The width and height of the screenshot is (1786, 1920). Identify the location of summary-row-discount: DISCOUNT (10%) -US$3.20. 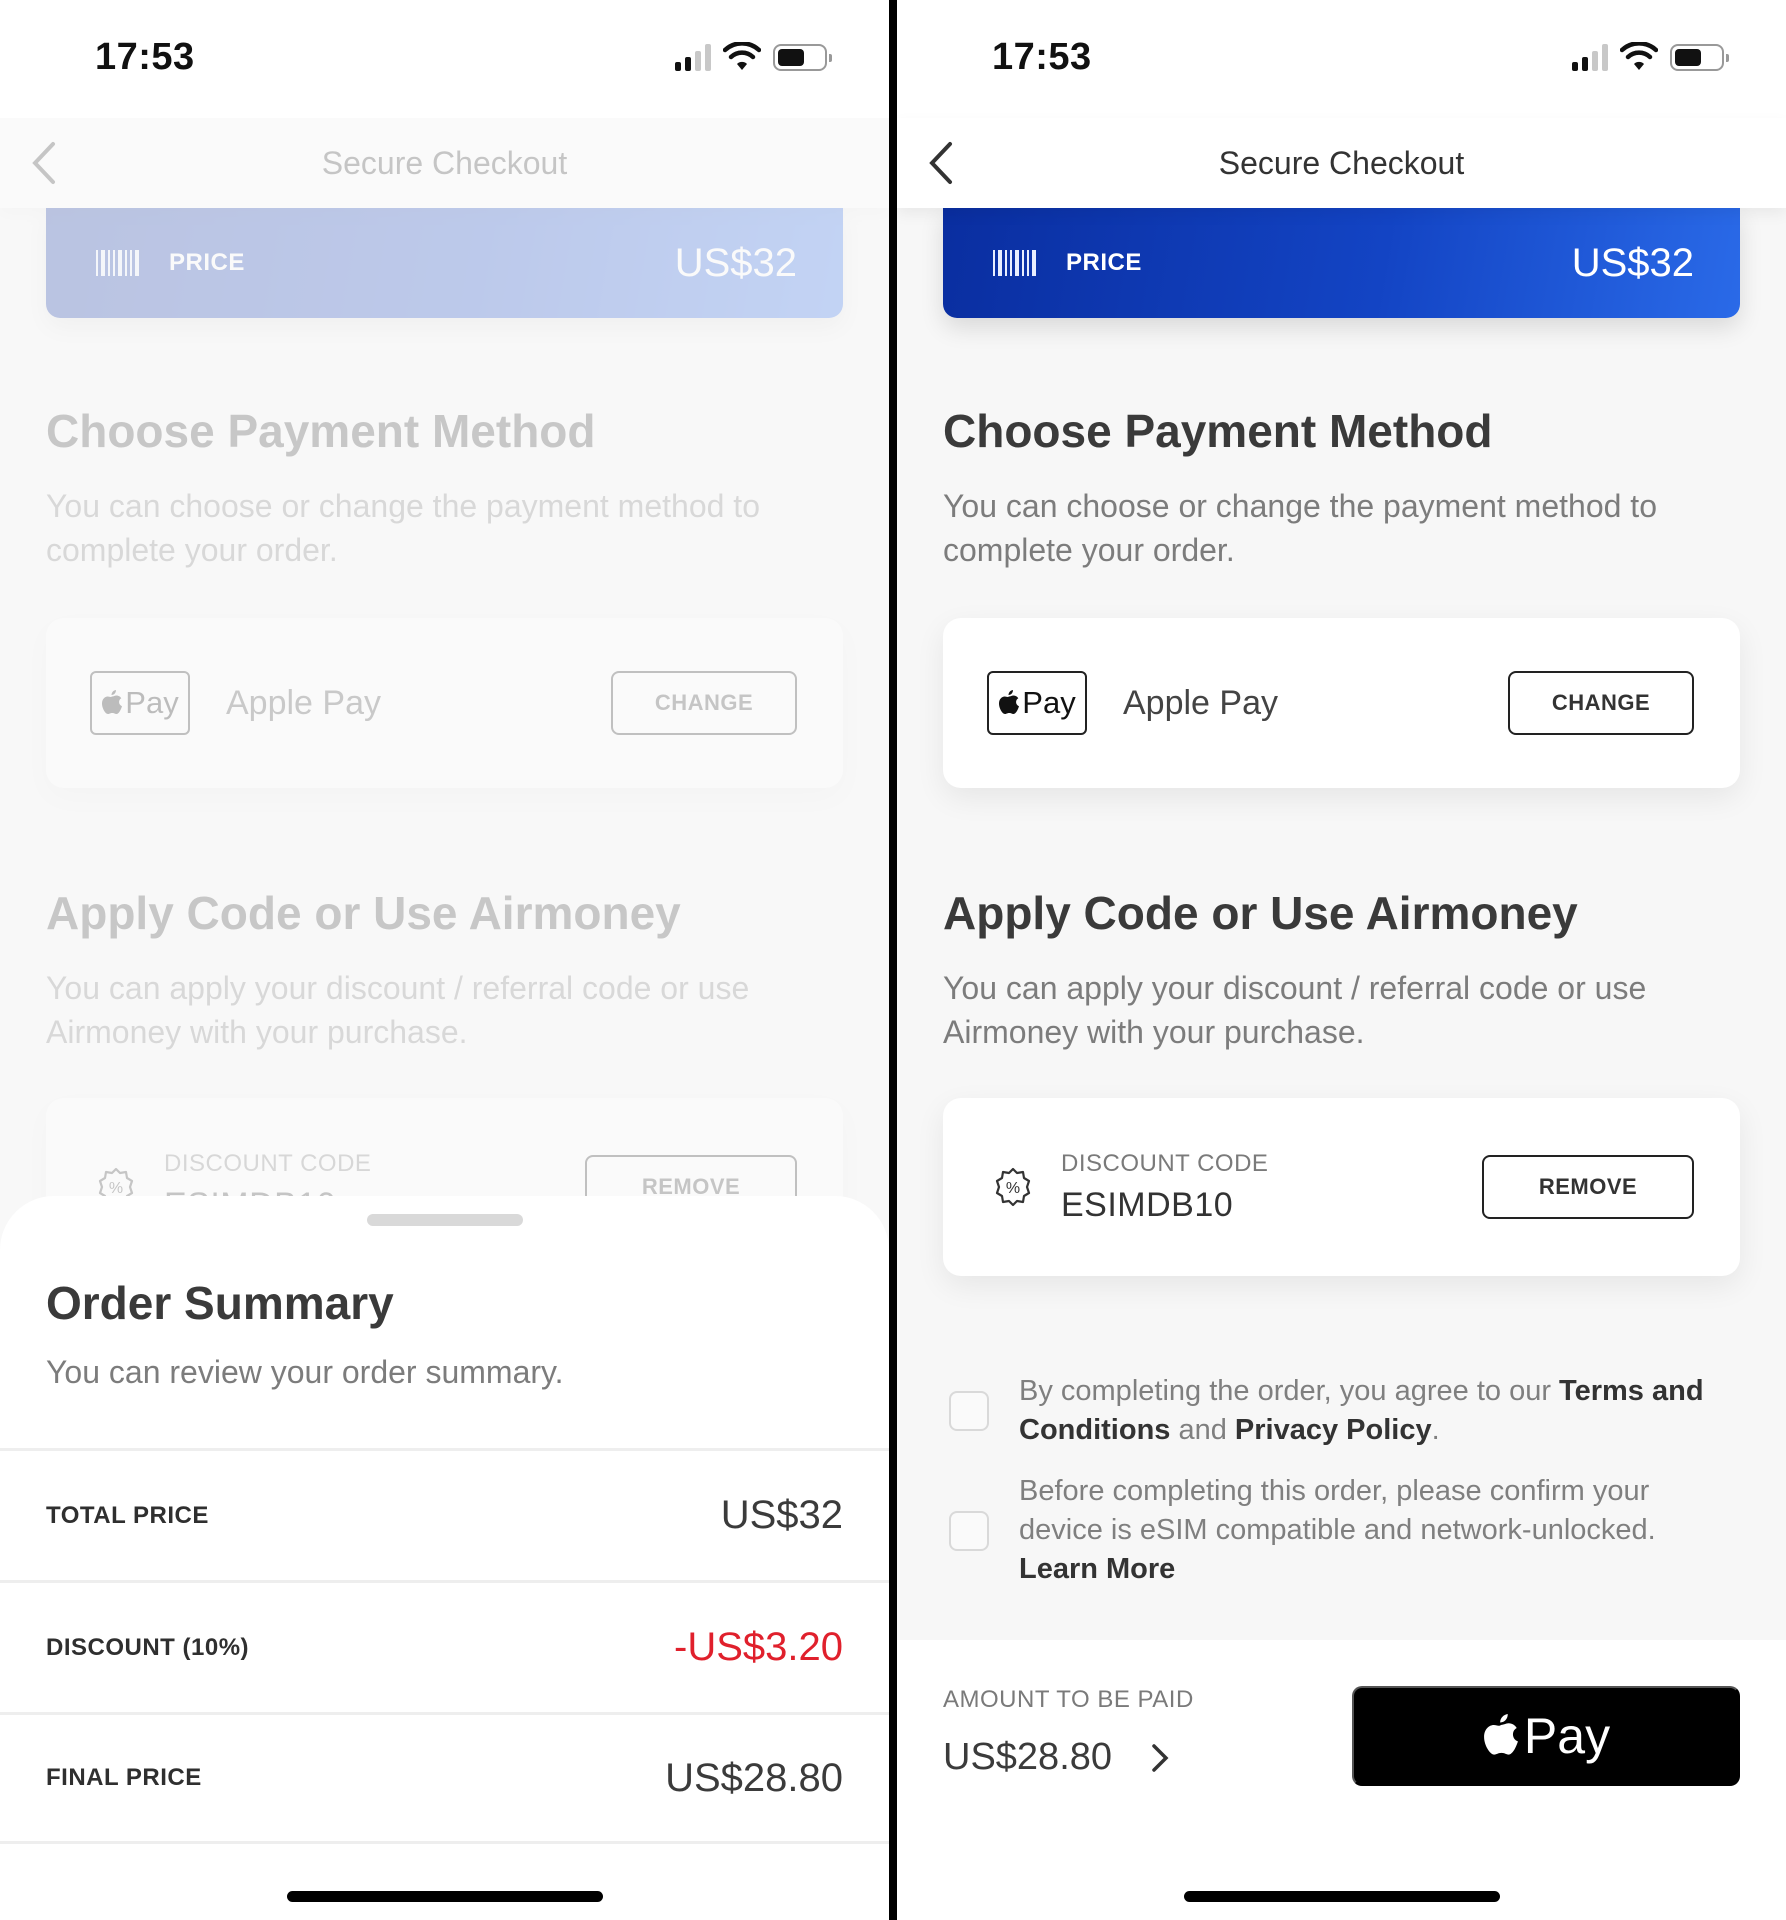
(444, 1646).